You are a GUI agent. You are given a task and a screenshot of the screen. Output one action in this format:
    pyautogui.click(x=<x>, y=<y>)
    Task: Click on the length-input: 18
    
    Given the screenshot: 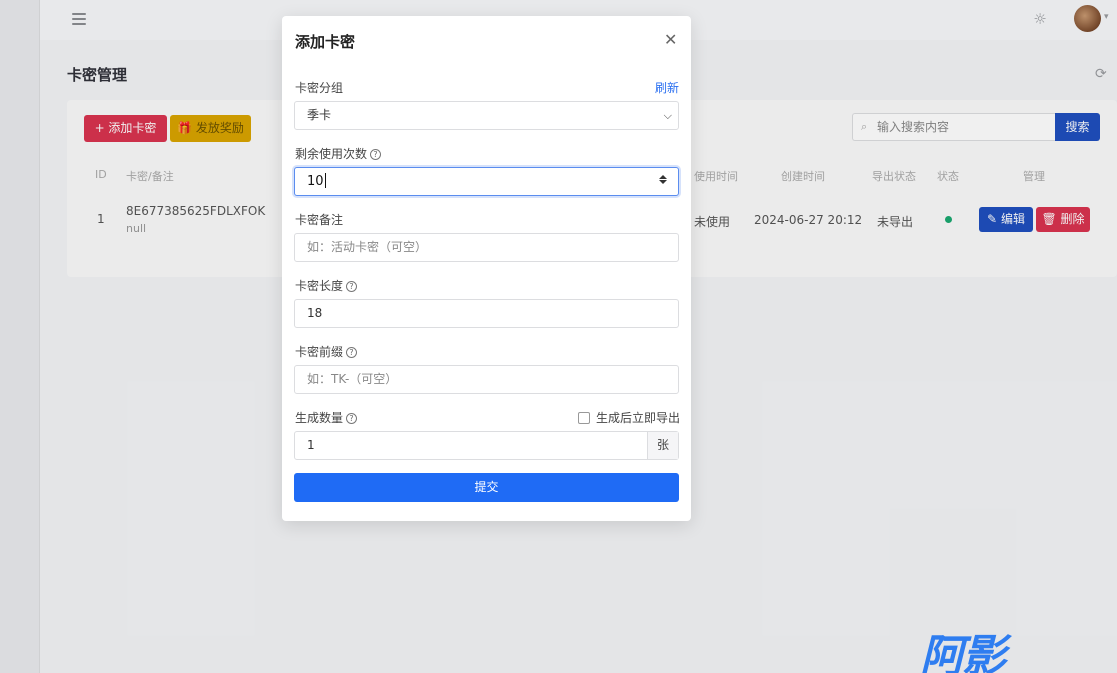 What is the action you would take?
    pyautogui.click(x=486, y=313)
    